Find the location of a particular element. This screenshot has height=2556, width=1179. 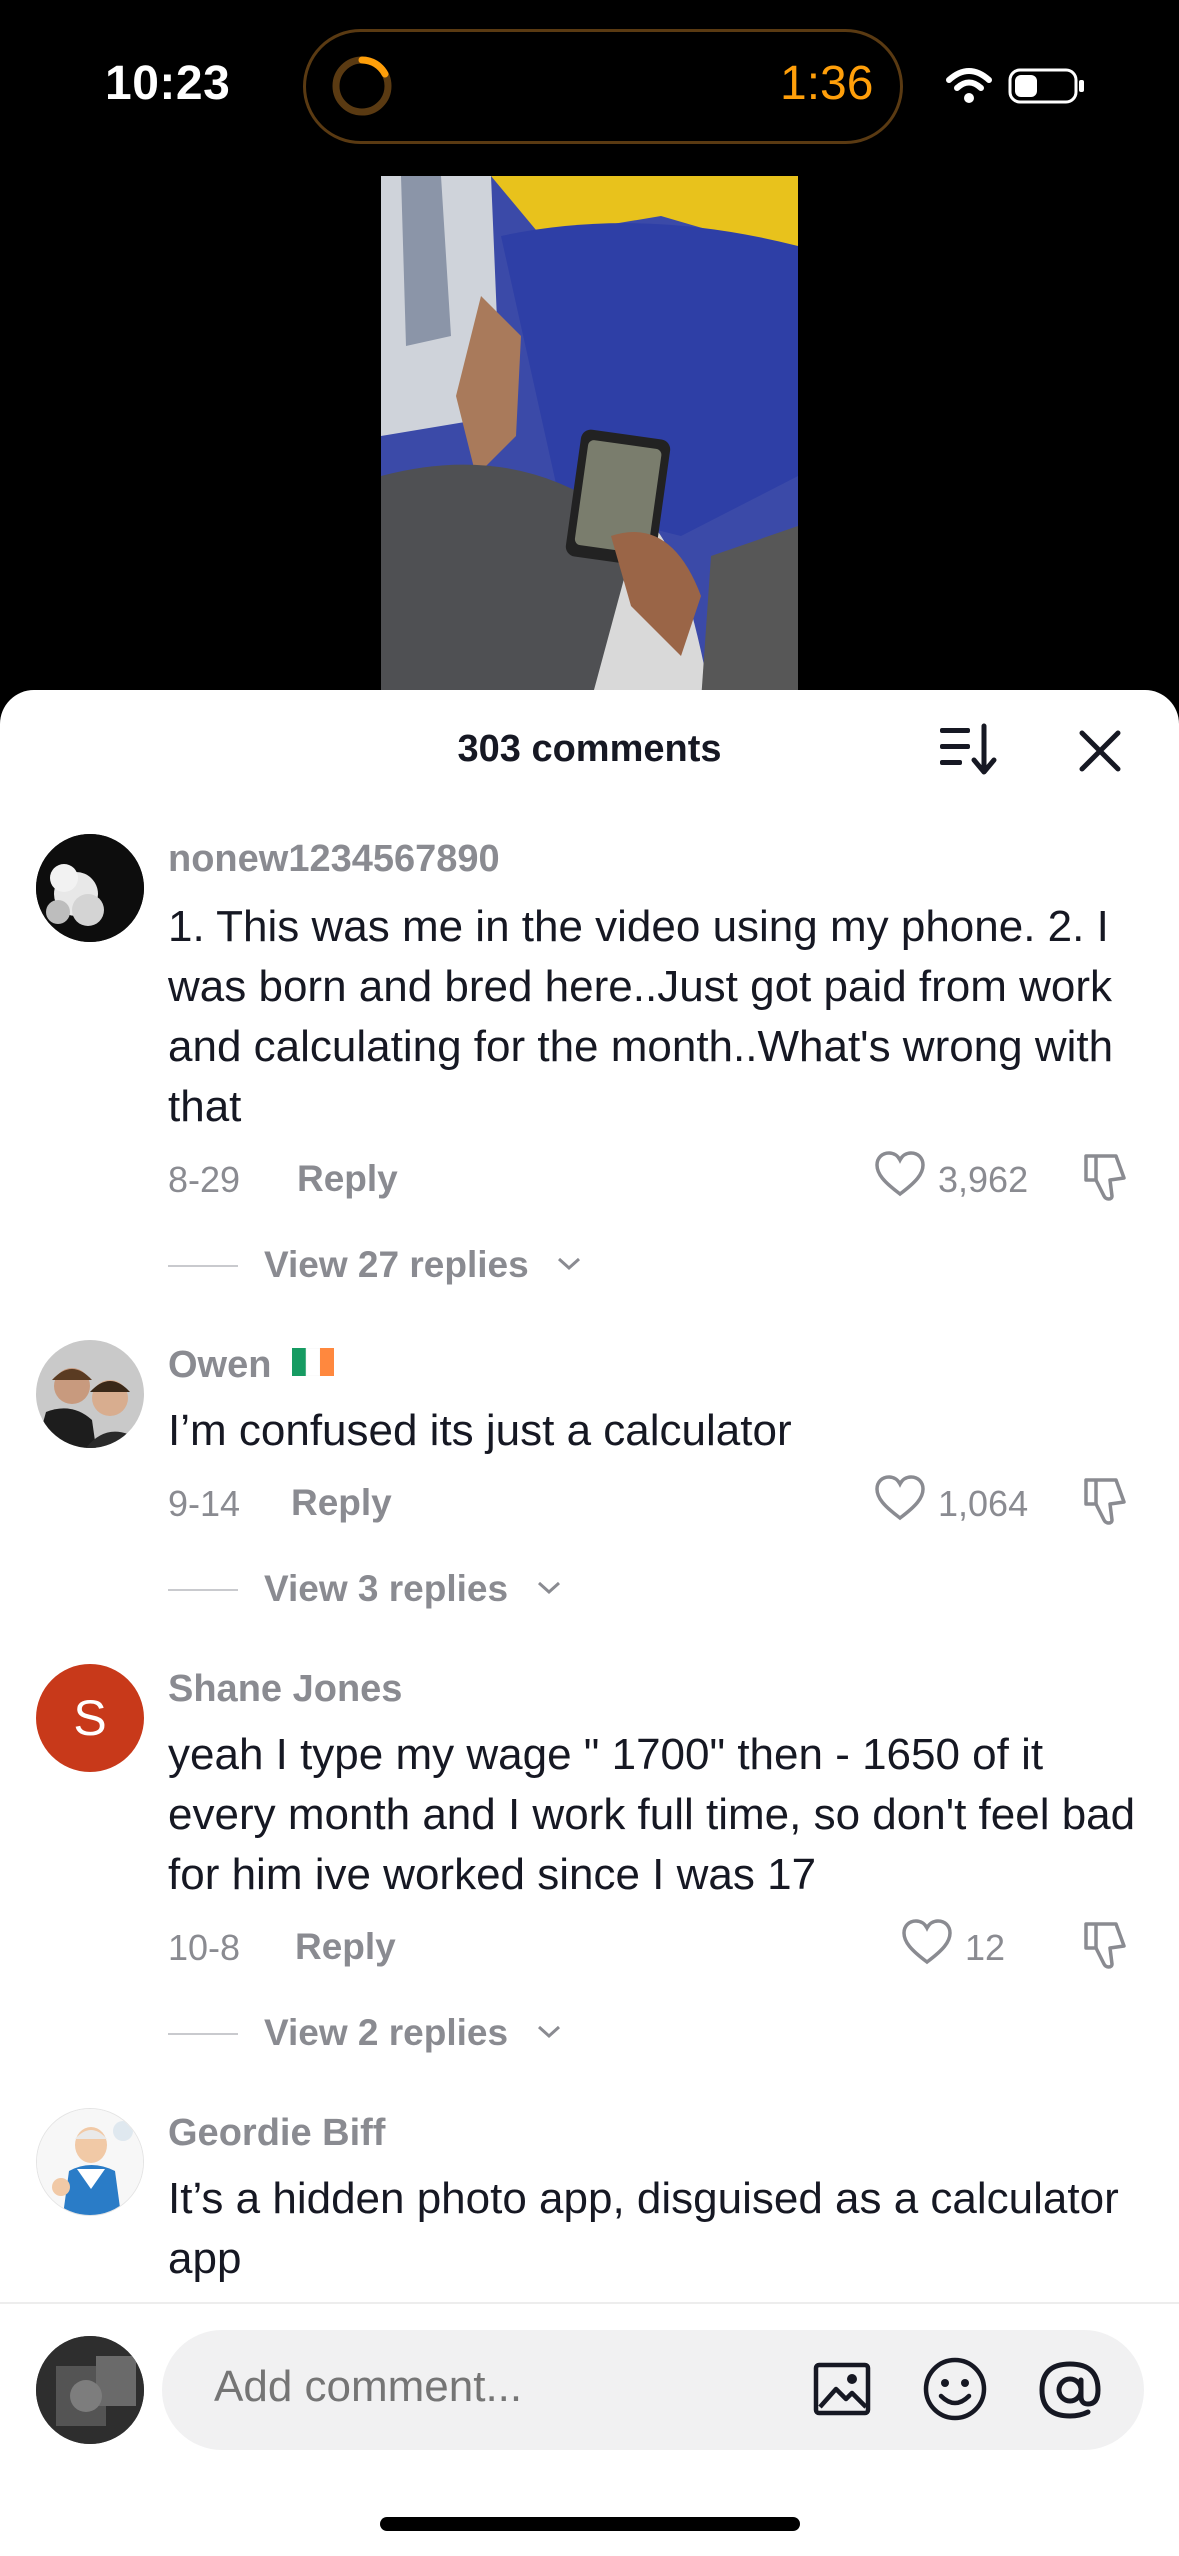

status-time: 10:23 is located at coordinates (168, 83).